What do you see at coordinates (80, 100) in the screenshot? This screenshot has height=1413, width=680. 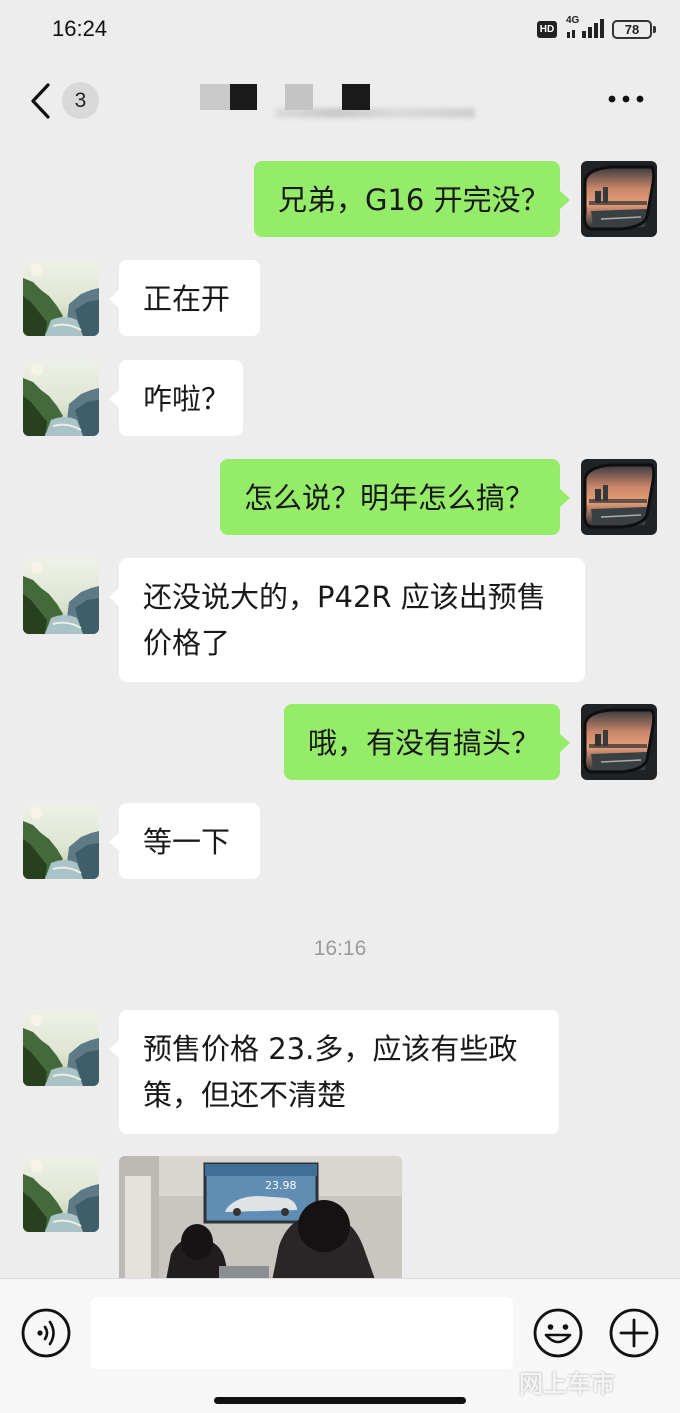 I see `unread-count-badge: 3` at bounding box center [80, 100].